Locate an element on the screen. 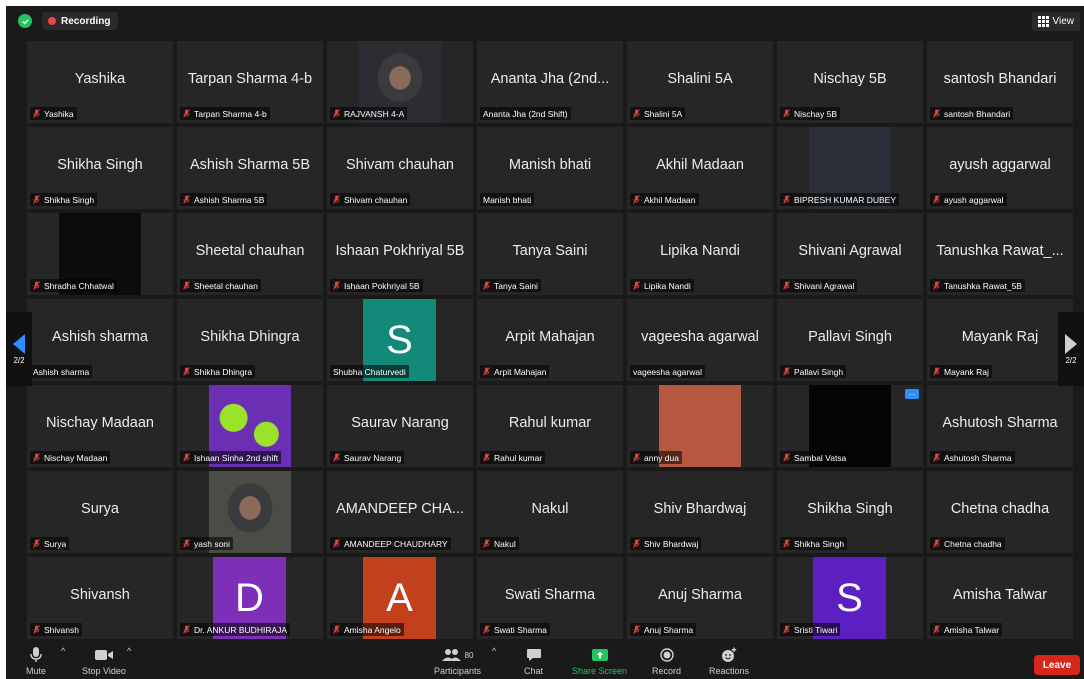 The height and width of the screenshot is (679, 1084). participant-tile: Yashika Yashika is located at coordinates (100, 82).